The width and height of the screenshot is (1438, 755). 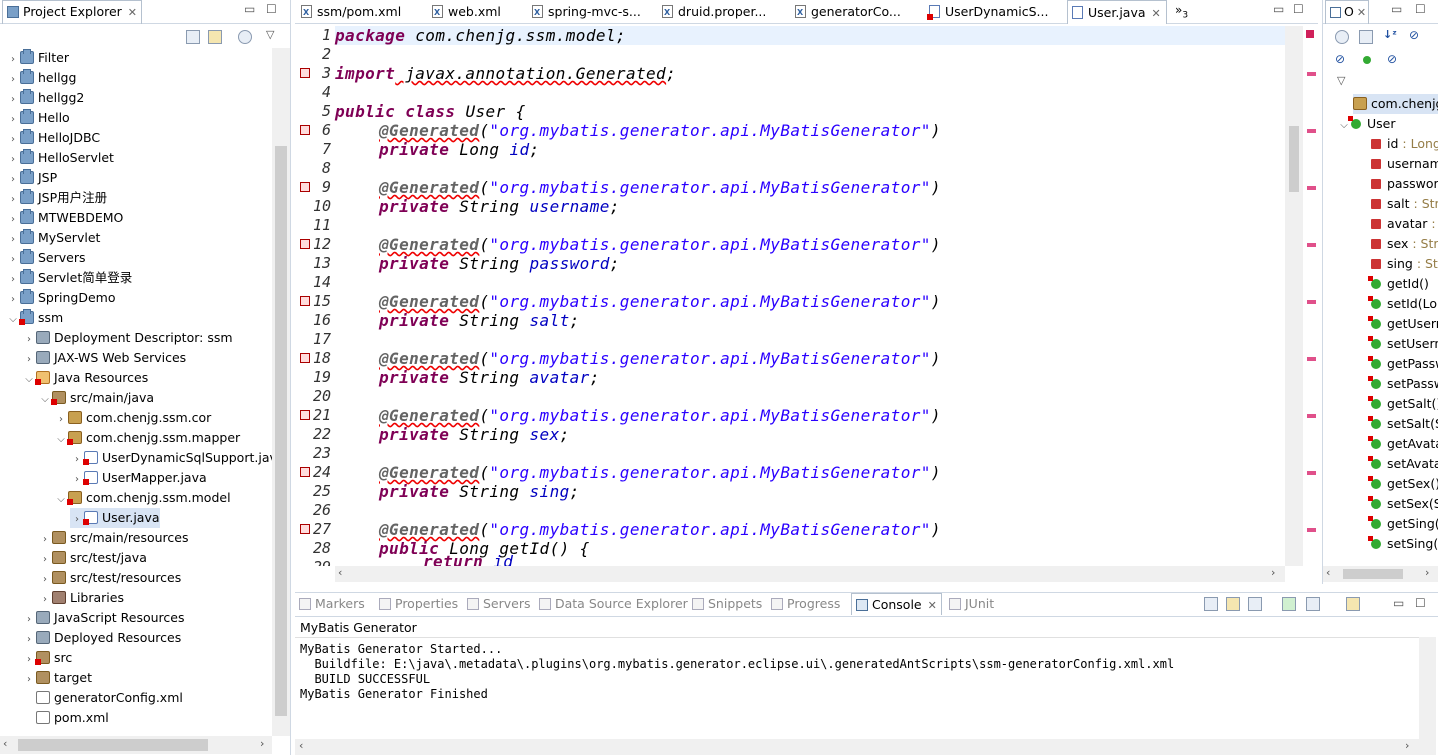 What do you see at coordinates (1353, 604) in the screenshot?
I see `open-console-icon` at bounding box center [1353, 604].